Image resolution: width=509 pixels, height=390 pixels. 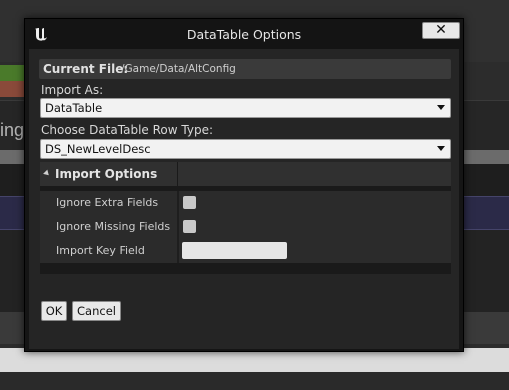 I want to click on option-row-ignore-extra-fields: Ignore Extra Fields, so click(x=245, y=203).